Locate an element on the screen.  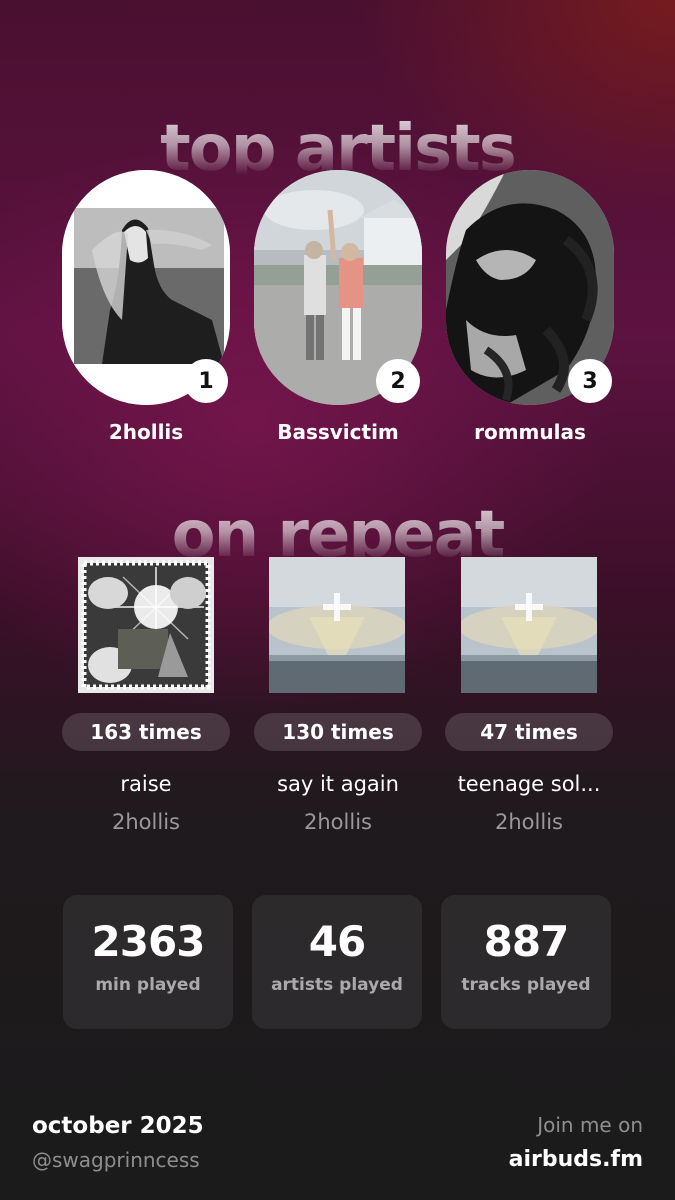
stat-tracks-card: 887 tracks played is located at coordinates (526, 962).